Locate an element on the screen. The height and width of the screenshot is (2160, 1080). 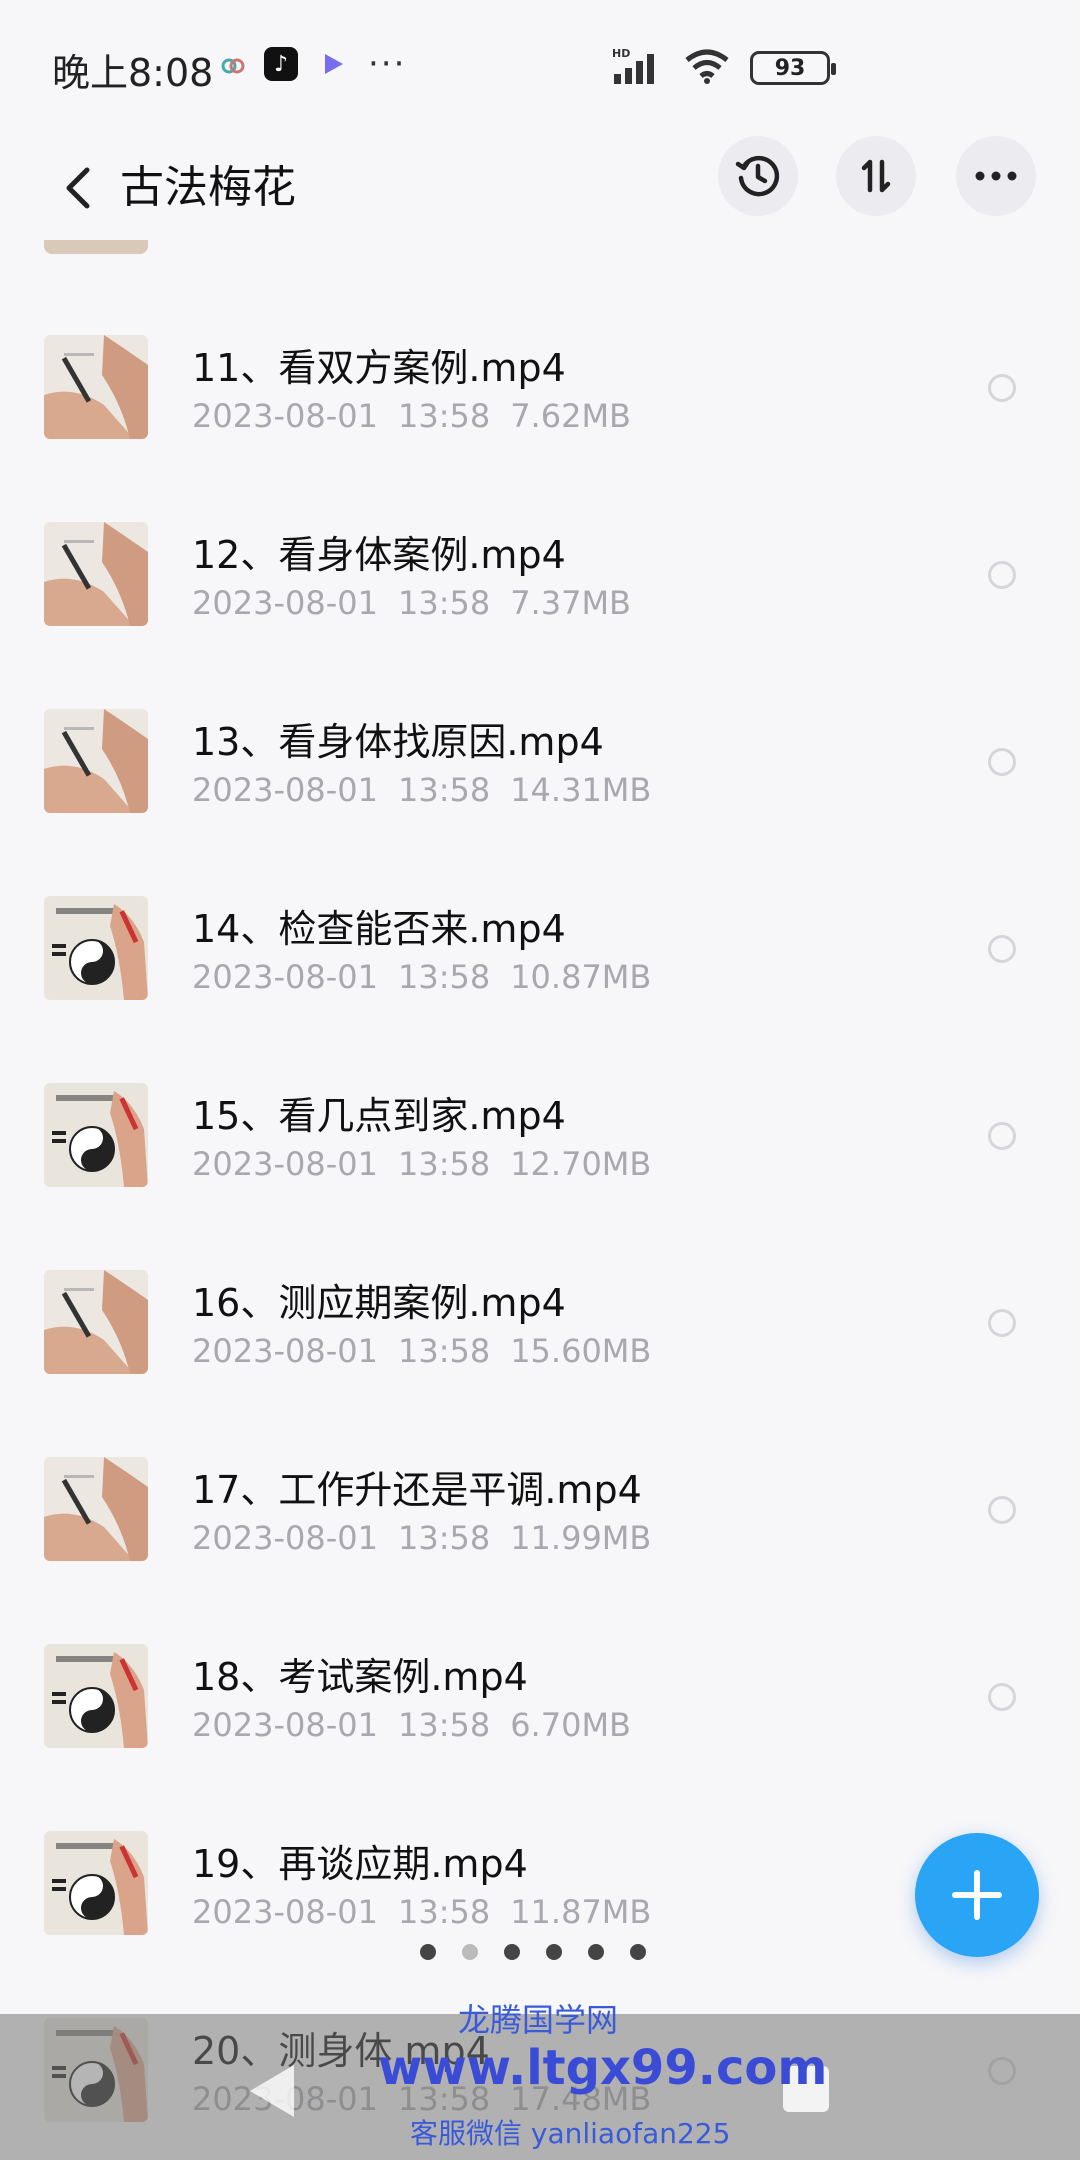
page-title: 古法梅花 is located at coordinates (208, 187).